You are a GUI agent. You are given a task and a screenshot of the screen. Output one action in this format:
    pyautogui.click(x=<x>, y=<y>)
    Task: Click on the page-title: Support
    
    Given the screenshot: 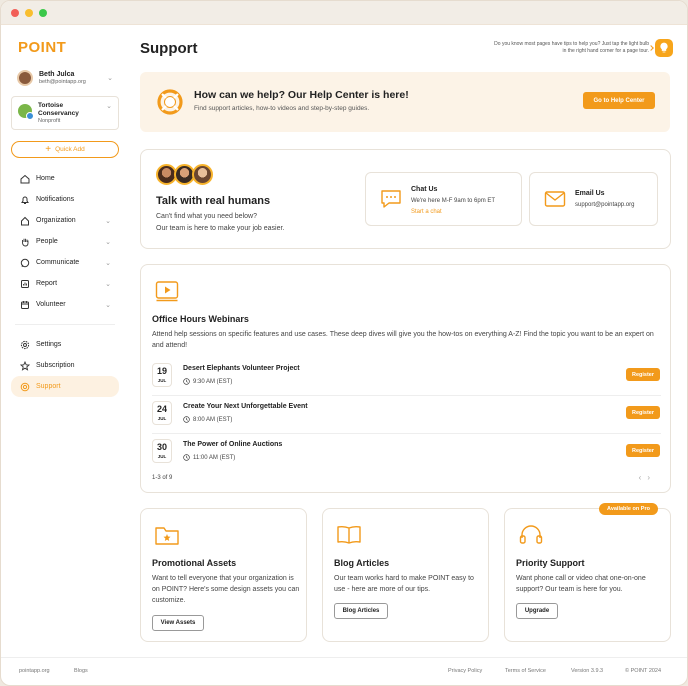 What is the action you would take?
    pyautogui.click(x=169, y=48)
    